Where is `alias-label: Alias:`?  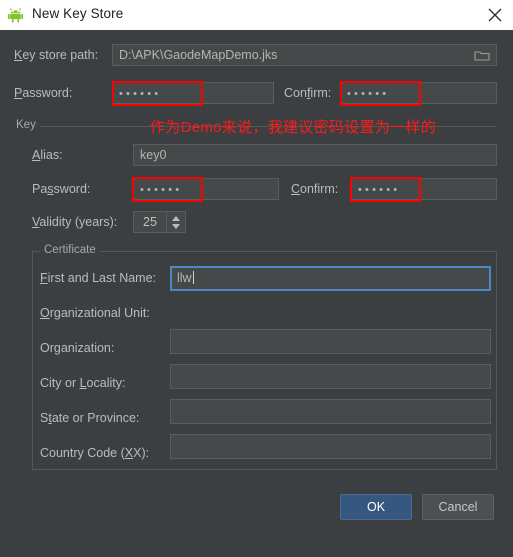
alias-label: Alias: is located at coordinates (47, 155).